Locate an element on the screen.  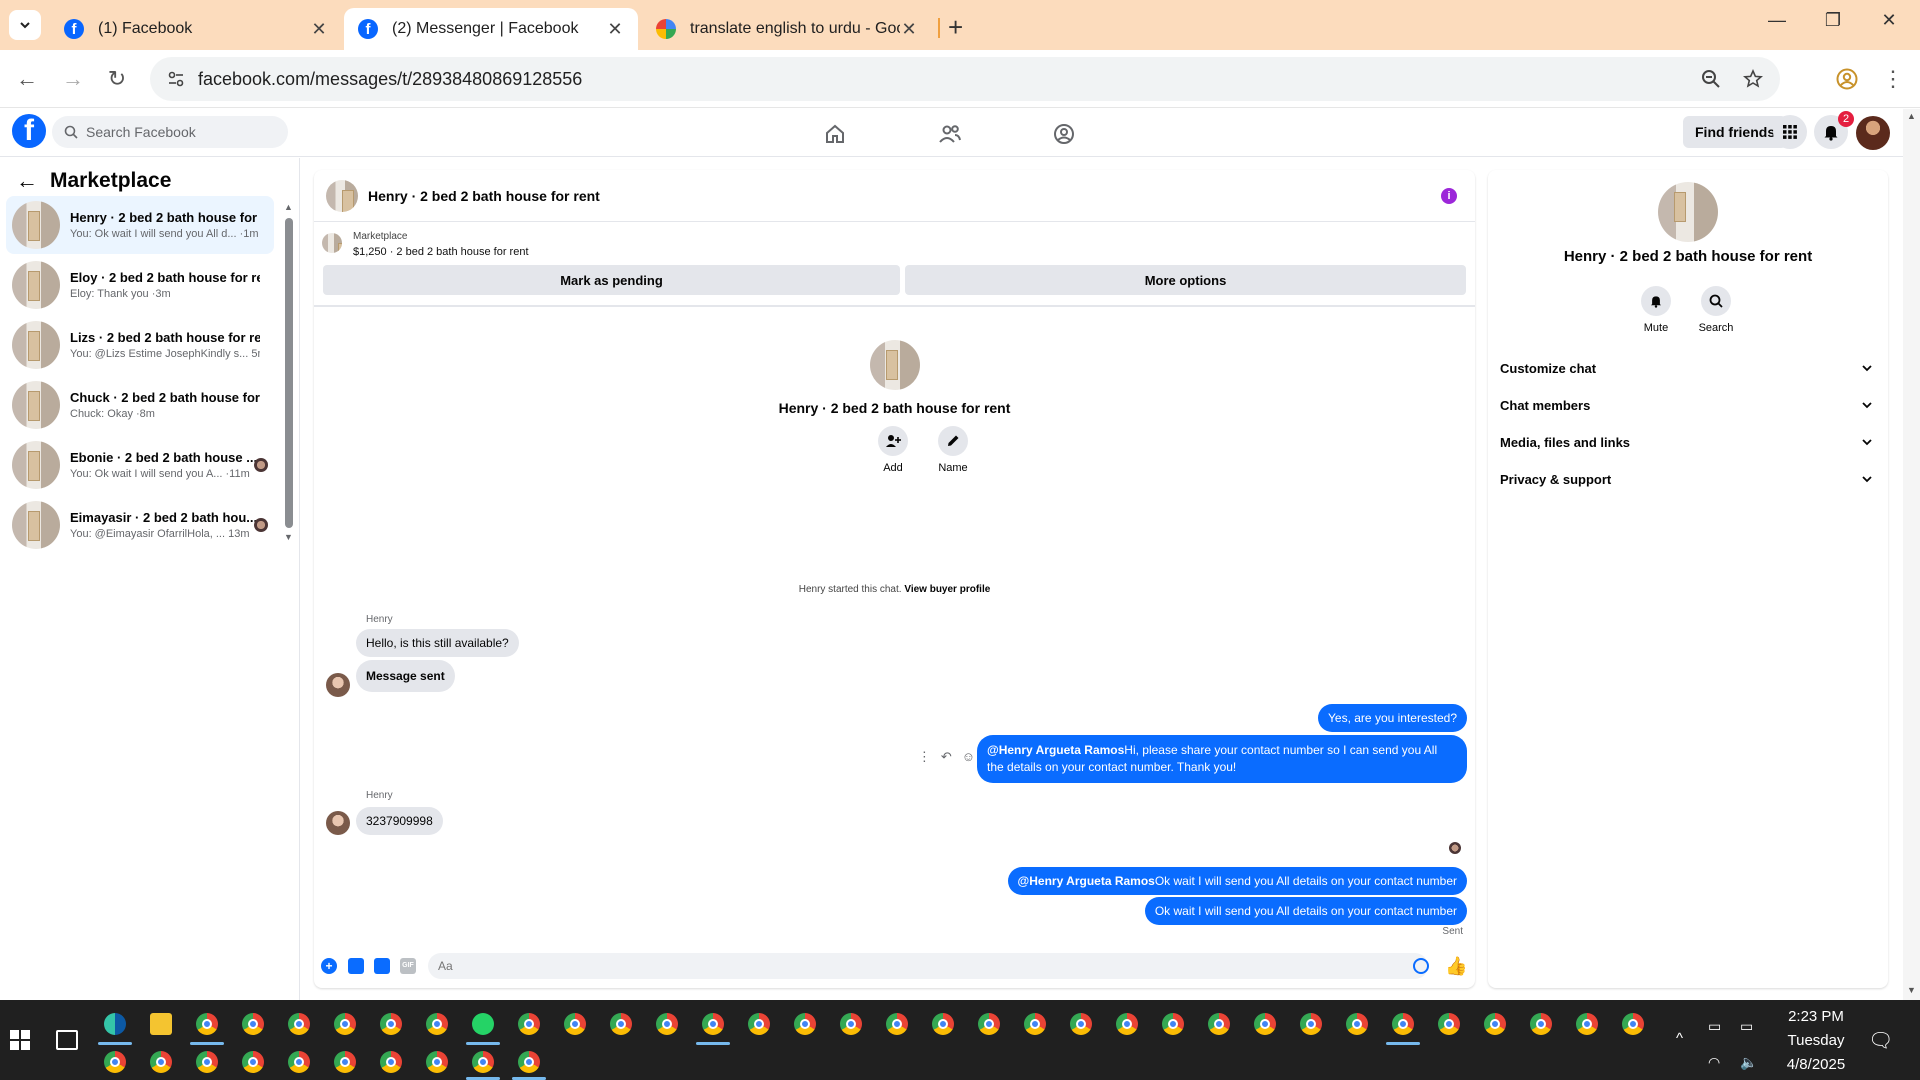
message-incoming: Message sent is located at coordinates (405, 676).